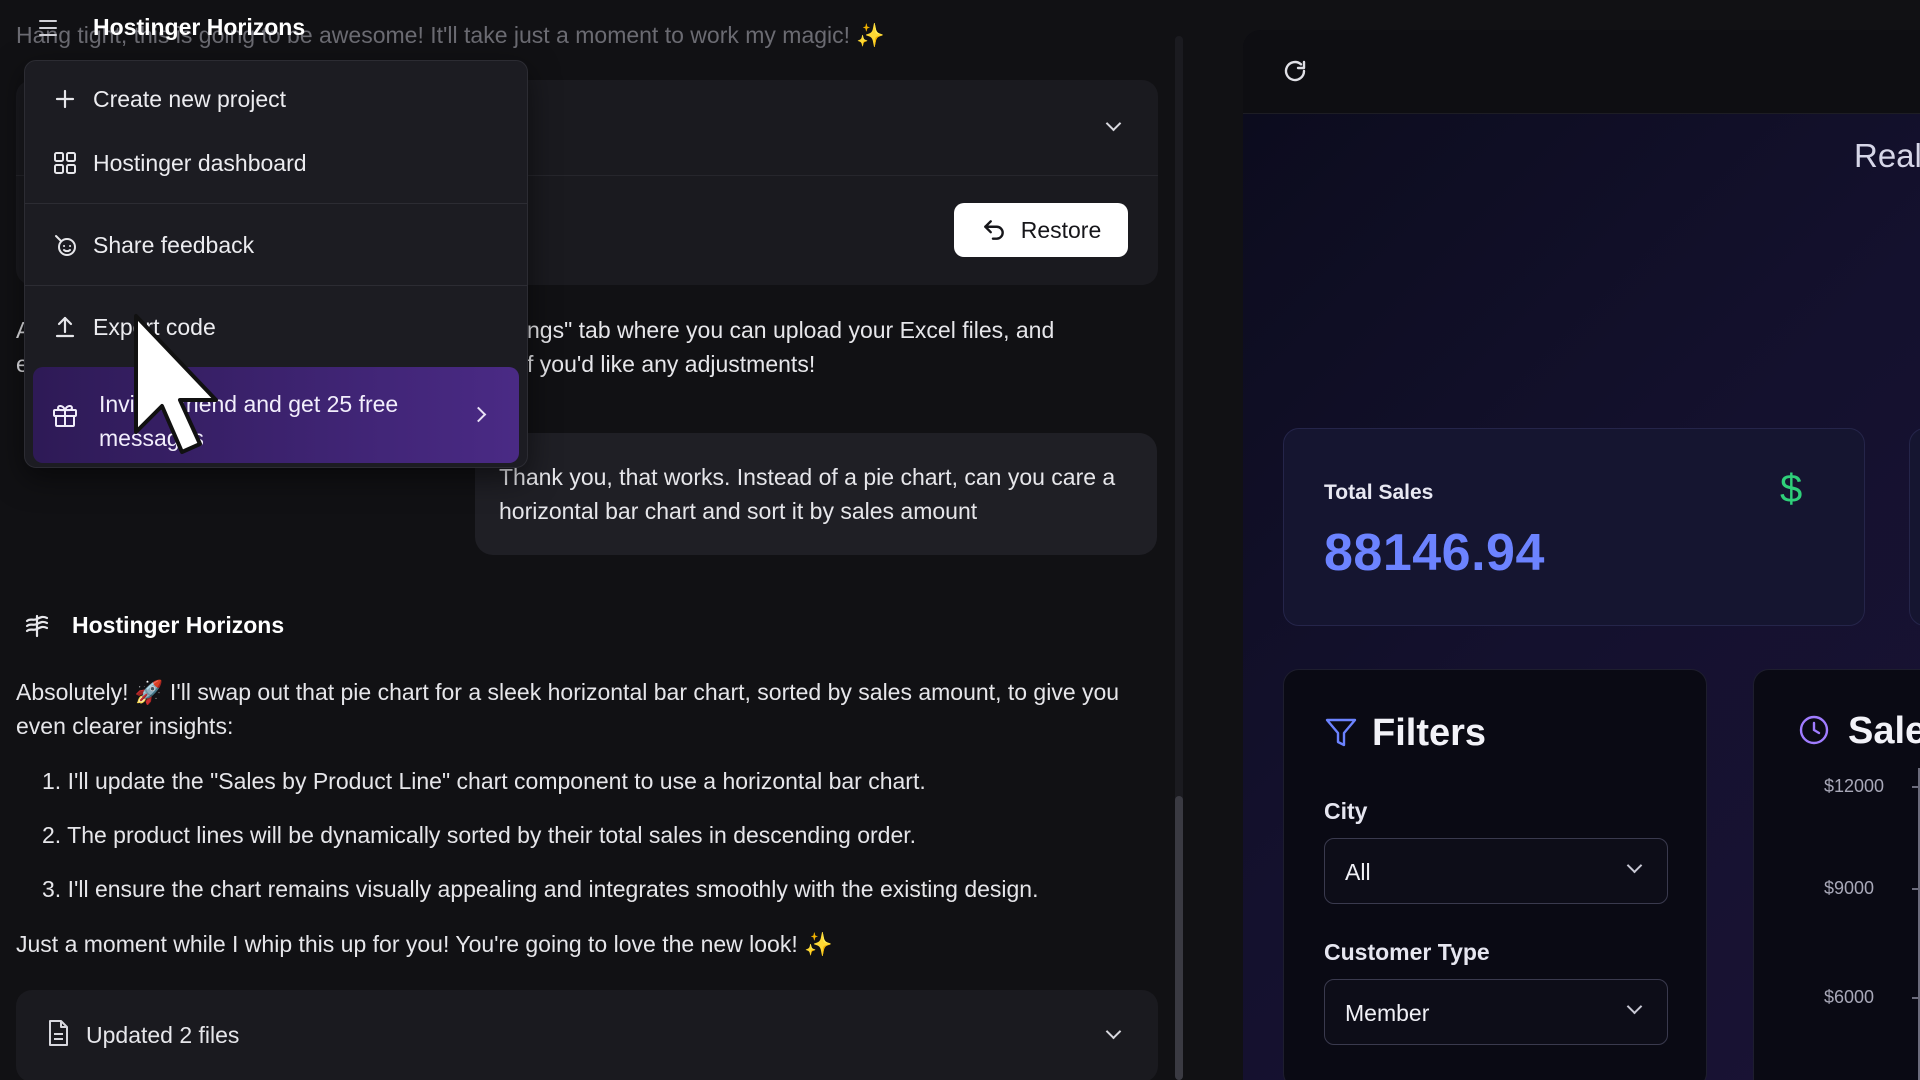 Image resolution: width=1920 pixels, height=1080 pixels. What do you see at coordinates (178, 625) in the screenshot?
I see `assistant-name: Hostinger Horizons` at bounding box center [178, 625].